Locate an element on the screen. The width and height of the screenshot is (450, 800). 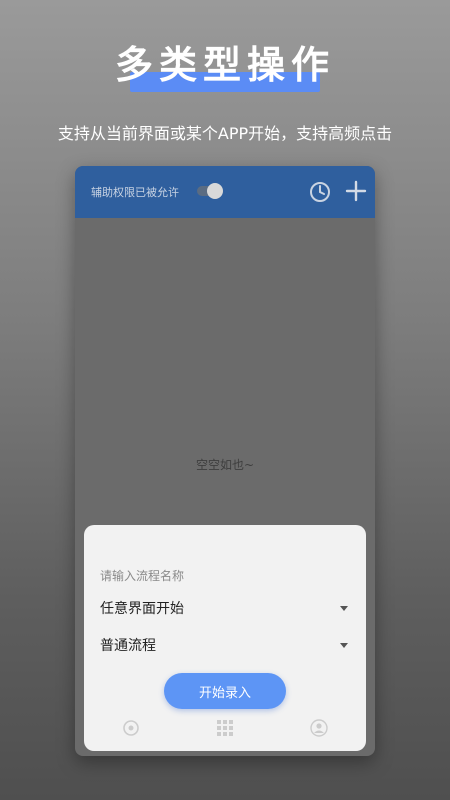
start-point-select: 任意界面开始 is located at coordinates (226, 608).